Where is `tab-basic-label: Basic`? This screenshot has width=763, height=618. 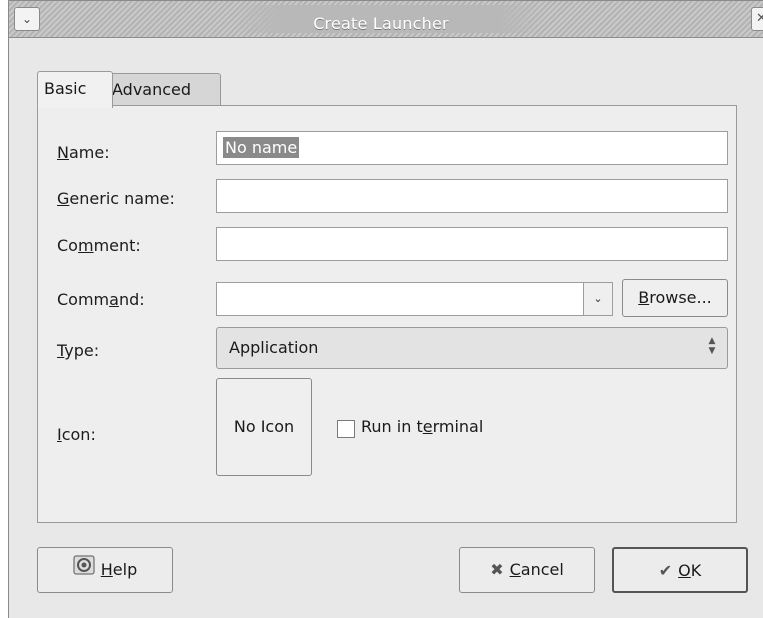
tab-basic-label: Basic is located at coordinates (65, 88).